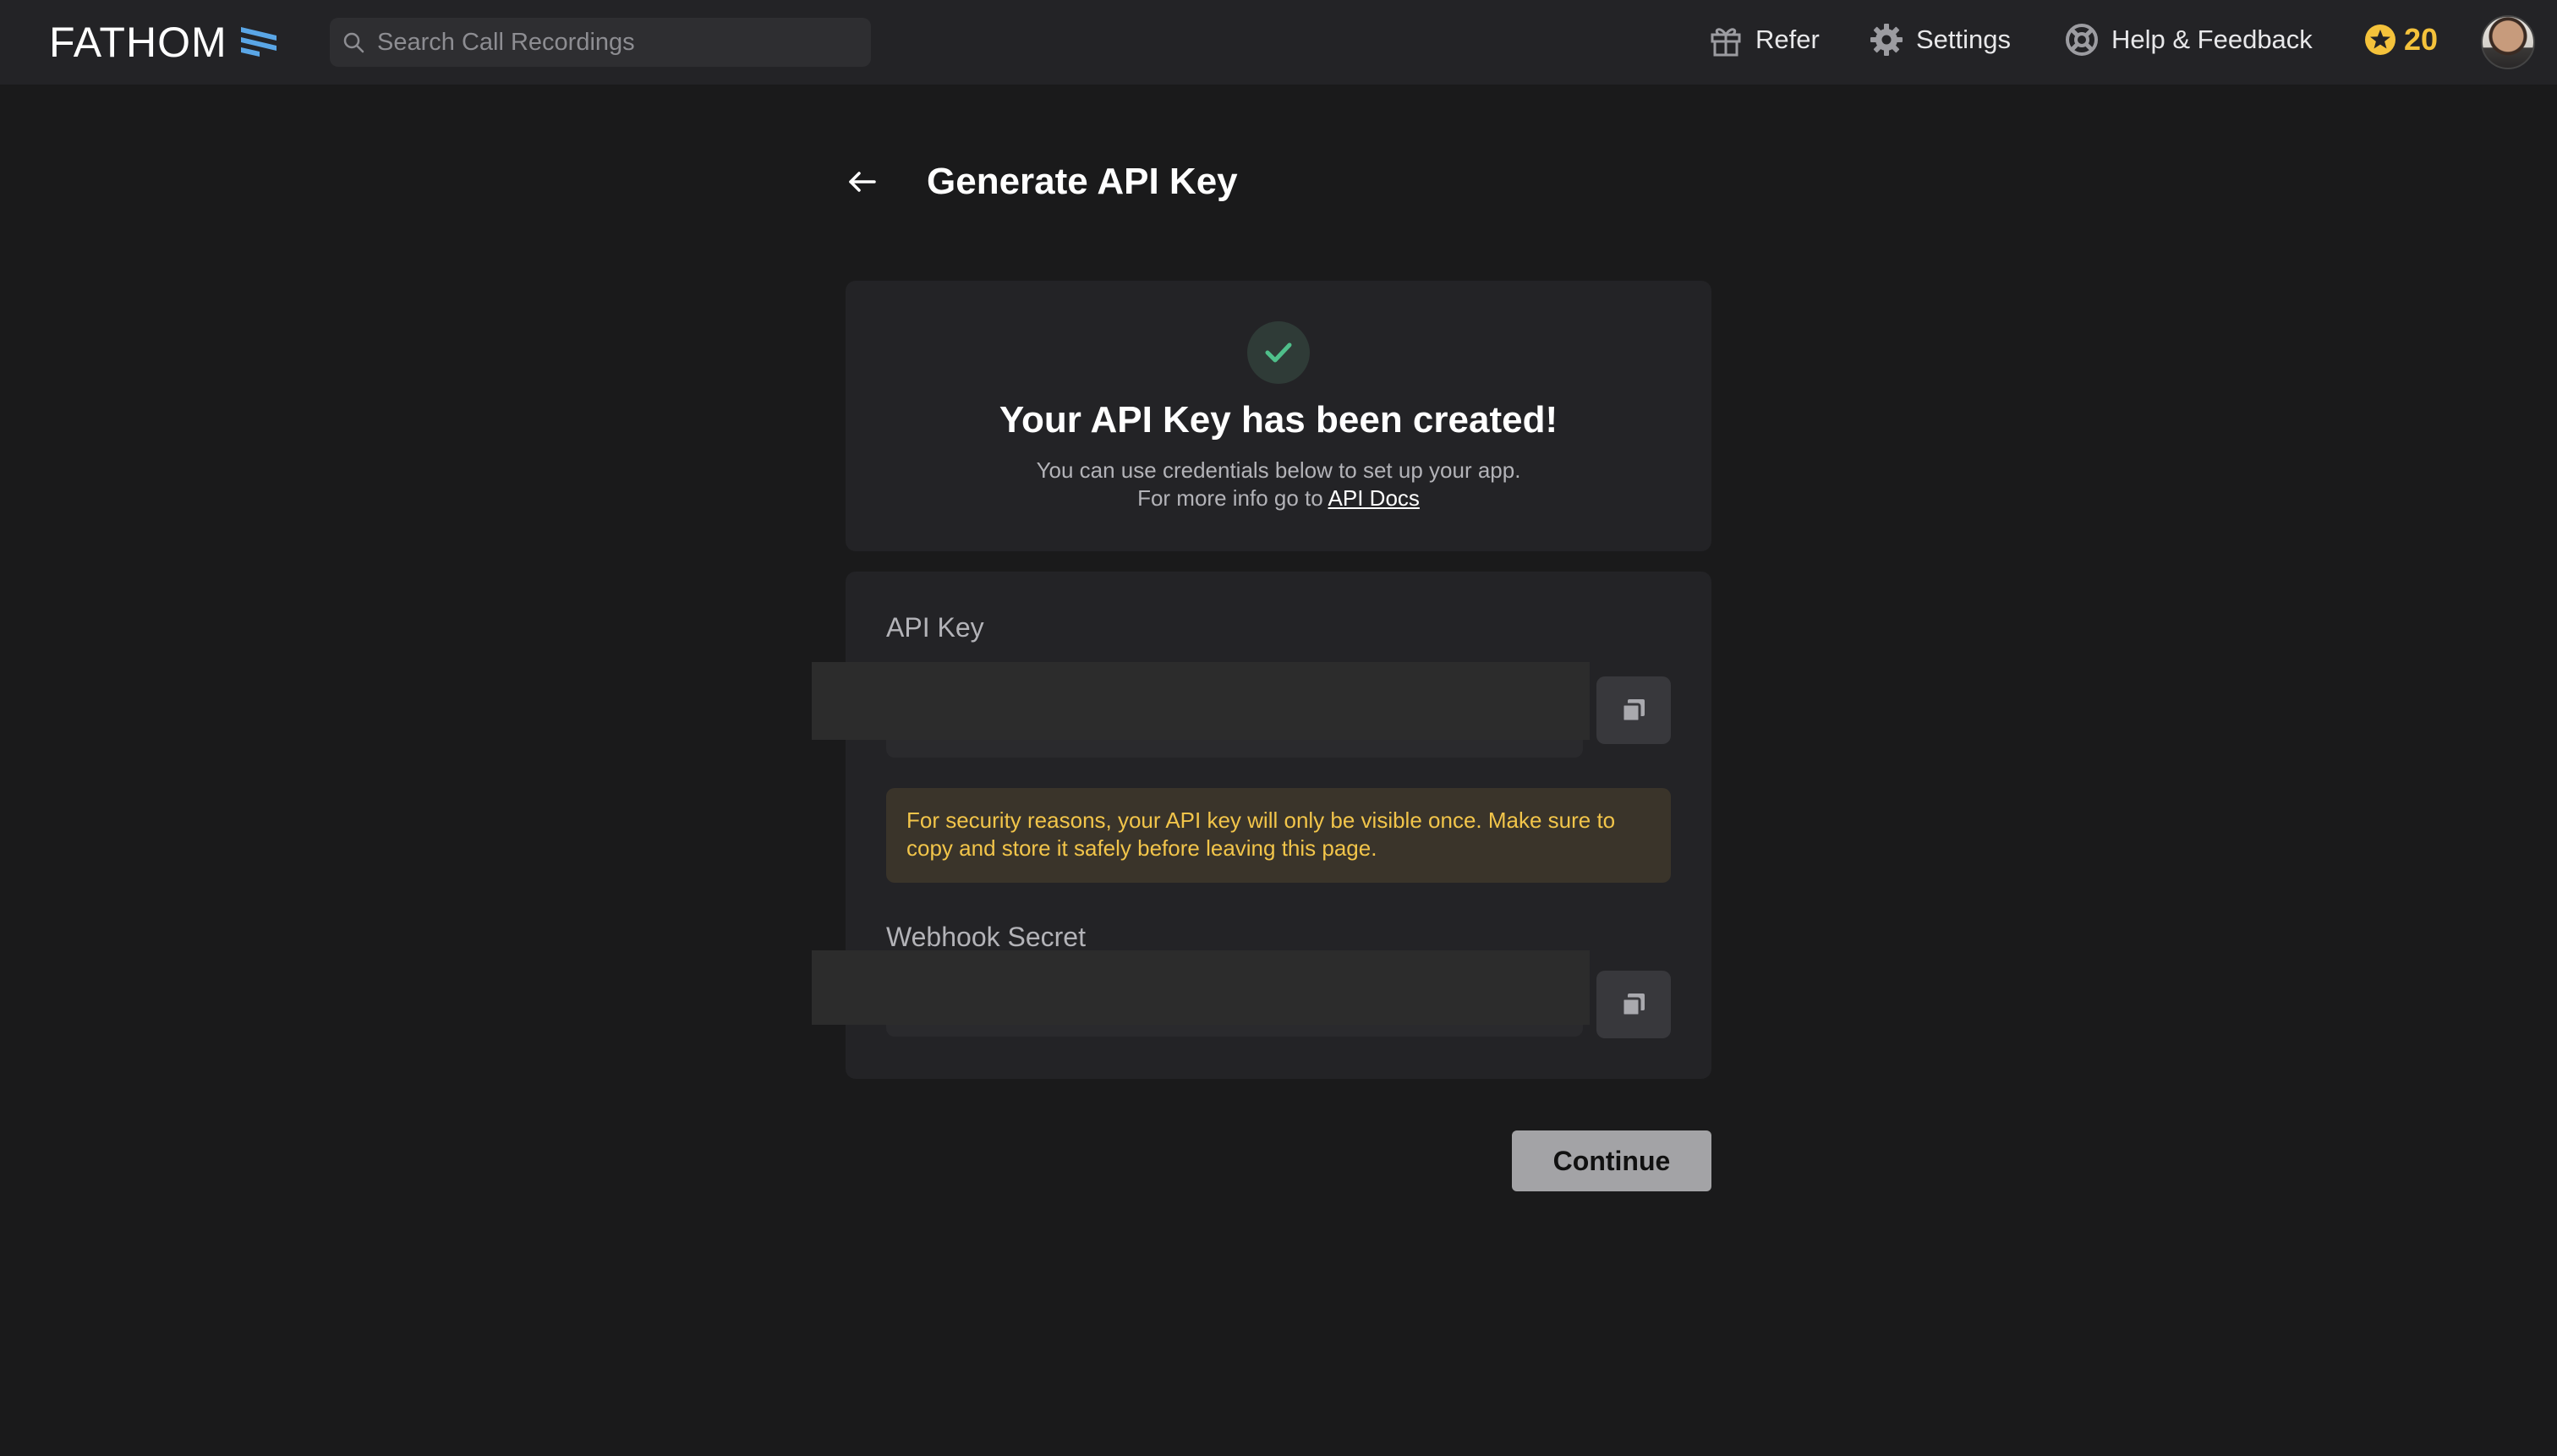  I want to click on docs-prefix: For more info go to, so click(1230, 498).